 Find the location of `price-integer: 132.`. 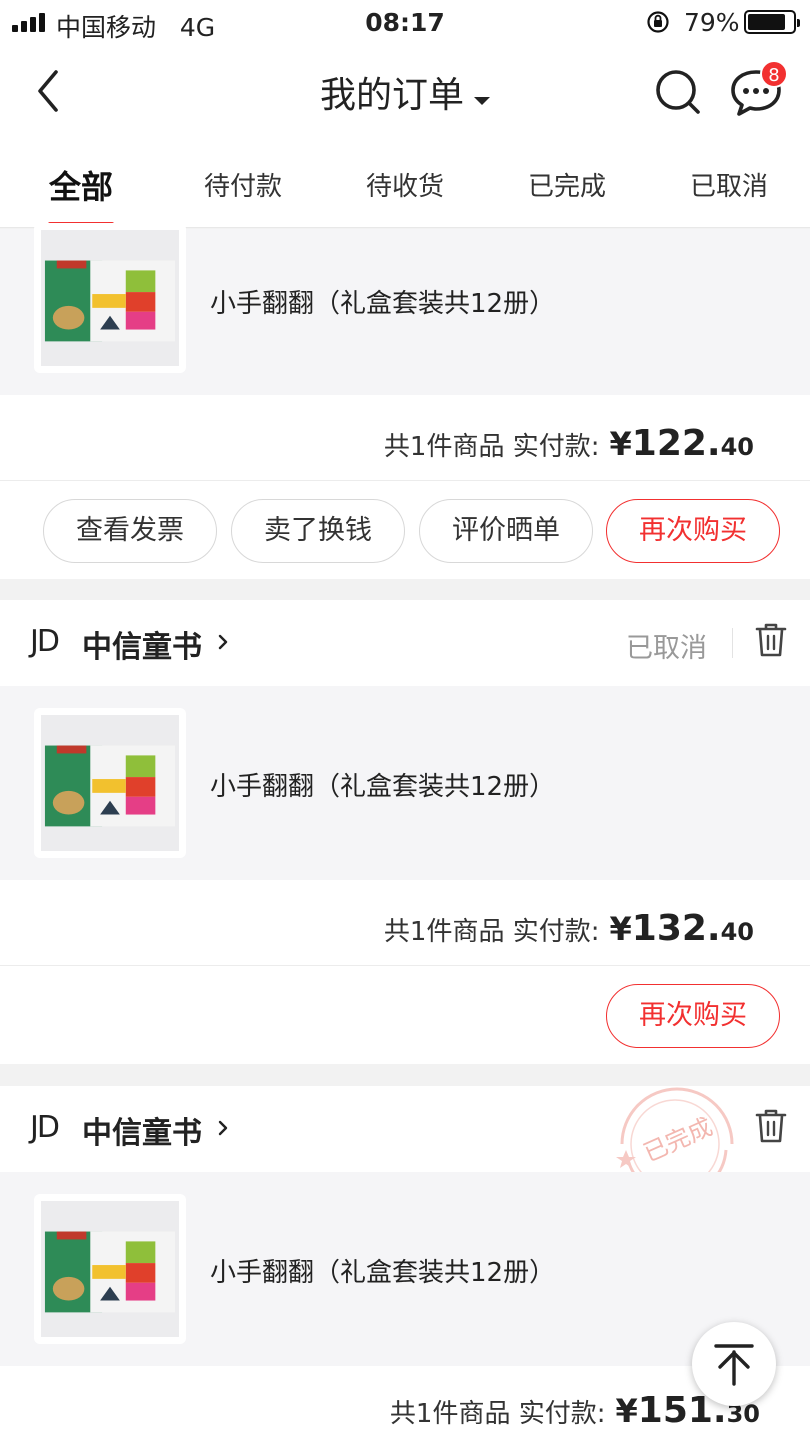

price-integer: 132. is located at coordinates (676, 928).